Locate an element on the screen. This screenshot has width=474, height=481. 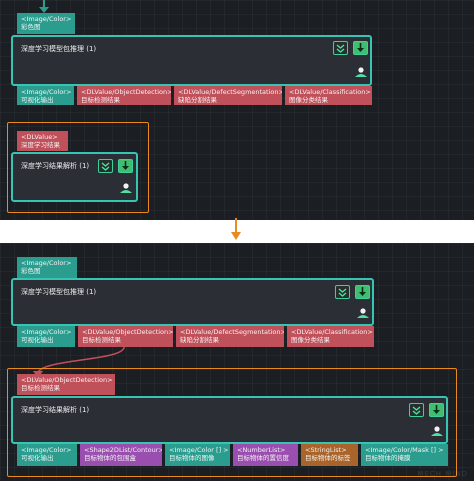
parse-output-masks: <Image/Color/Mask [] > 目标物体的掩膜 is located at coordinates (404, 455).